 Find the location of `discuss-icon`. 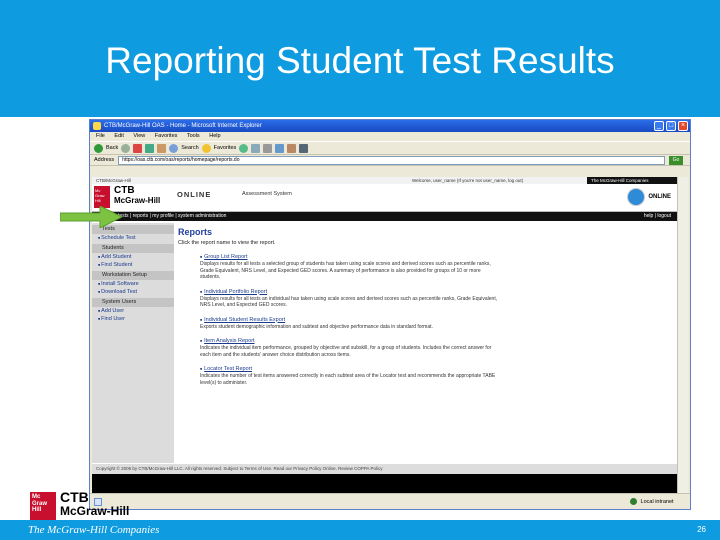

discuss-icon is located at coordinates (292, 148).